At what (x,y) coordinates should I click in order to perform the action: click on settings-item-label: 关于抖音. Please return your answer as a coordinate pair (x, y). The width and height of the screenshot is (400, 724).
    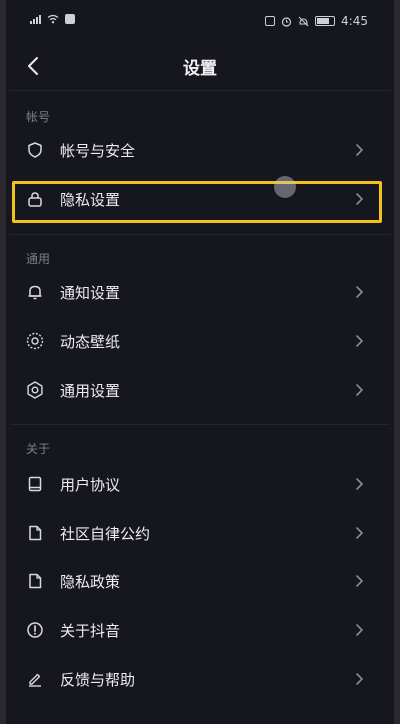
    Looking at the image, I should click on (90, 630).